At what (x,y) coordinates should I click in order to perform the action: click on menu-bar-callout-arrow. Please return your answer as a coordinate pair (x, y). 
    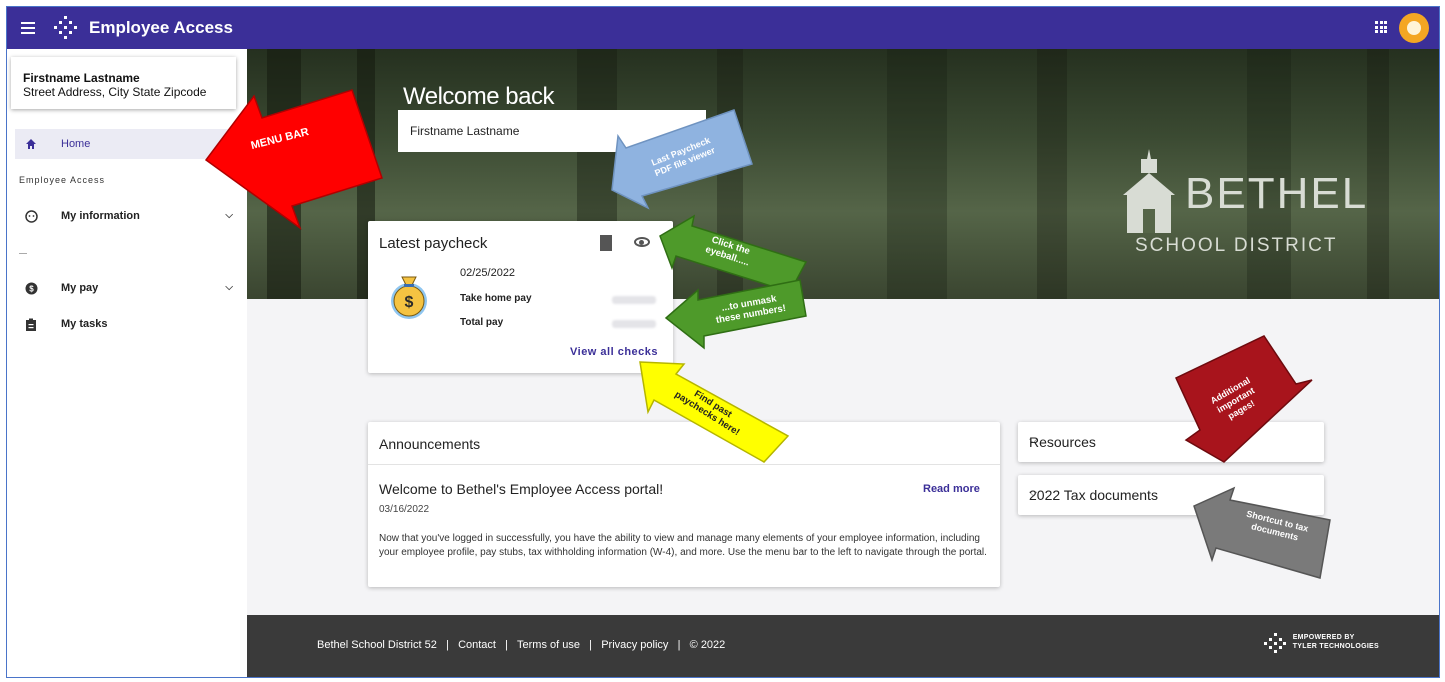
    Looking at the image, I should click on (293, 160).